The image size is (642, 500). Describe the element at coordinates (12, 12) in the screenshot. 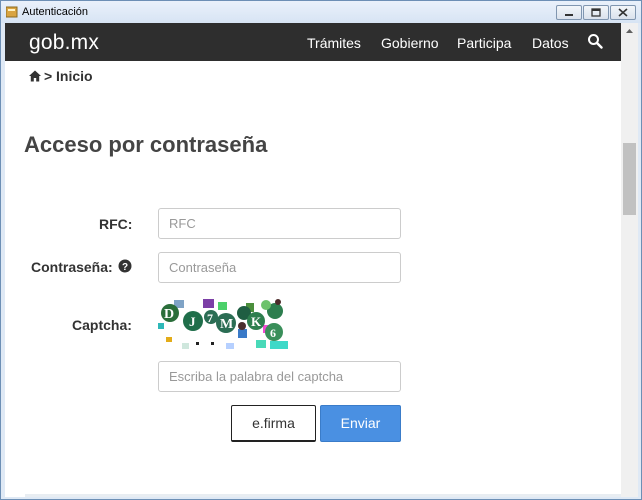

I see `app-icon` at that location.